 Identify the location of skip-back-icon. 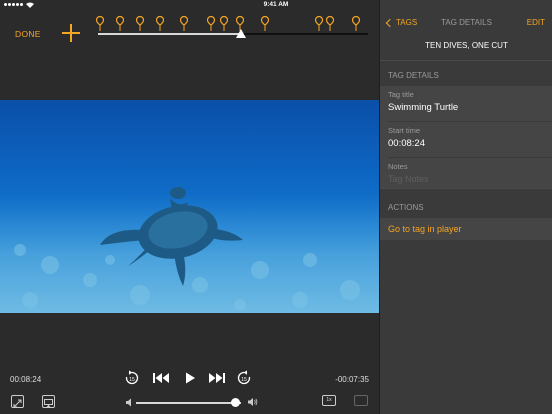
(161, 378).